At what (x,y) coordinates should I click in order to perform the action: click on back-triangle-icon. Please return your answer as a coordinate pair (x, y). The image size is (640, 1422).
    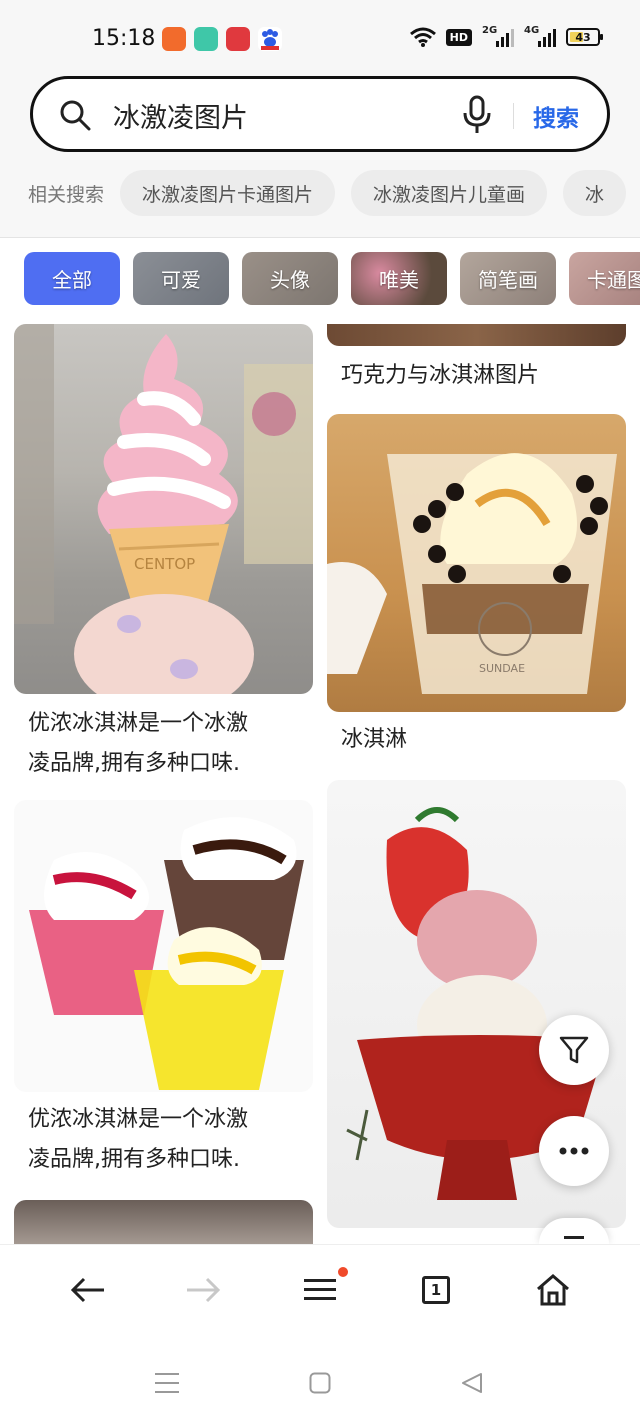
    Looking at the image, I should click on (472, 1383).